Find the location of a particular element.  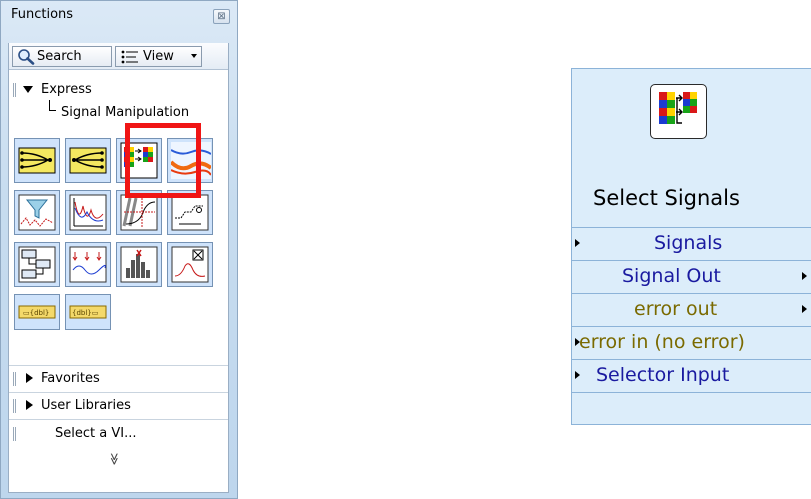

terminal-label: error in (no error) is located at coordinates (662, 342).